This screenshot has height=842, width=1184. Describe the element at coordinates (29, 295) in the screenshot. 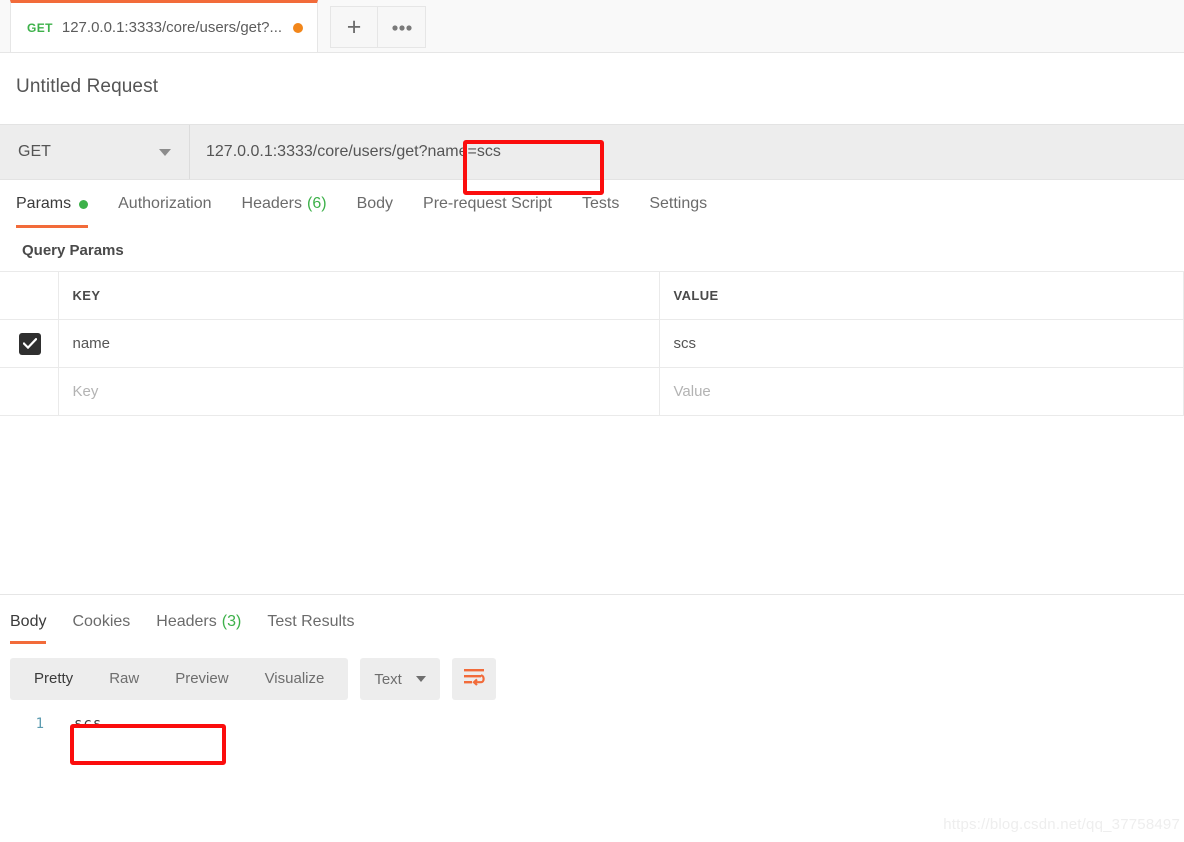

I see `header-cell-checkbox` at that location.